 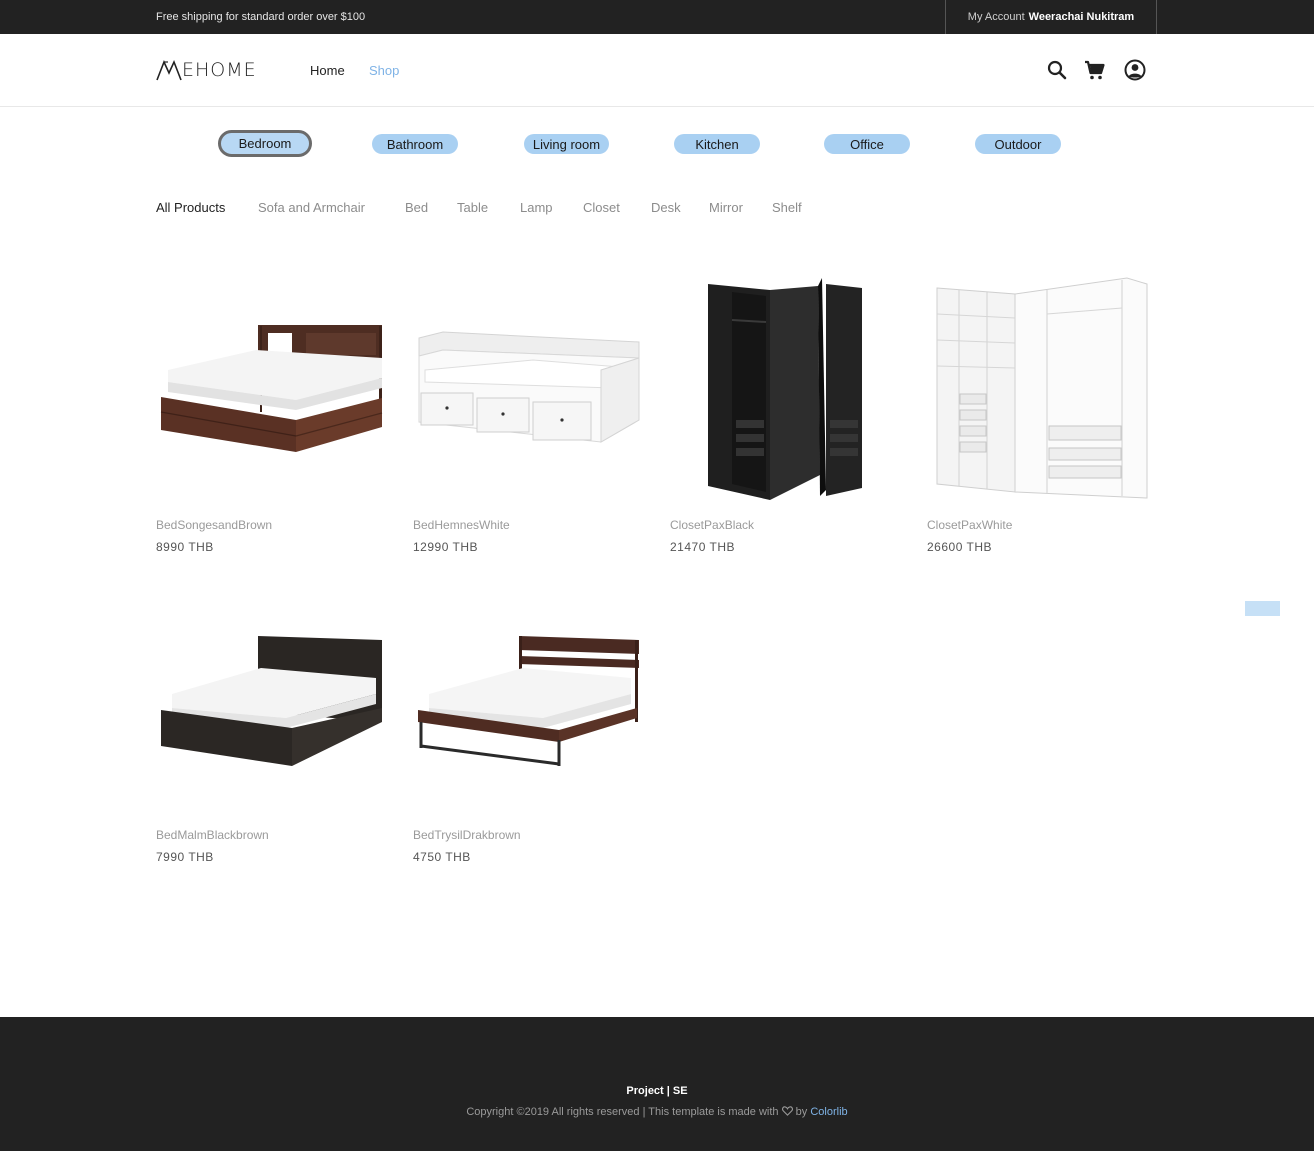 What do you see at coordinates (185, 857) in the screenshot?
I see `product-price: 7990 THB` at bounding box center [185, 857].